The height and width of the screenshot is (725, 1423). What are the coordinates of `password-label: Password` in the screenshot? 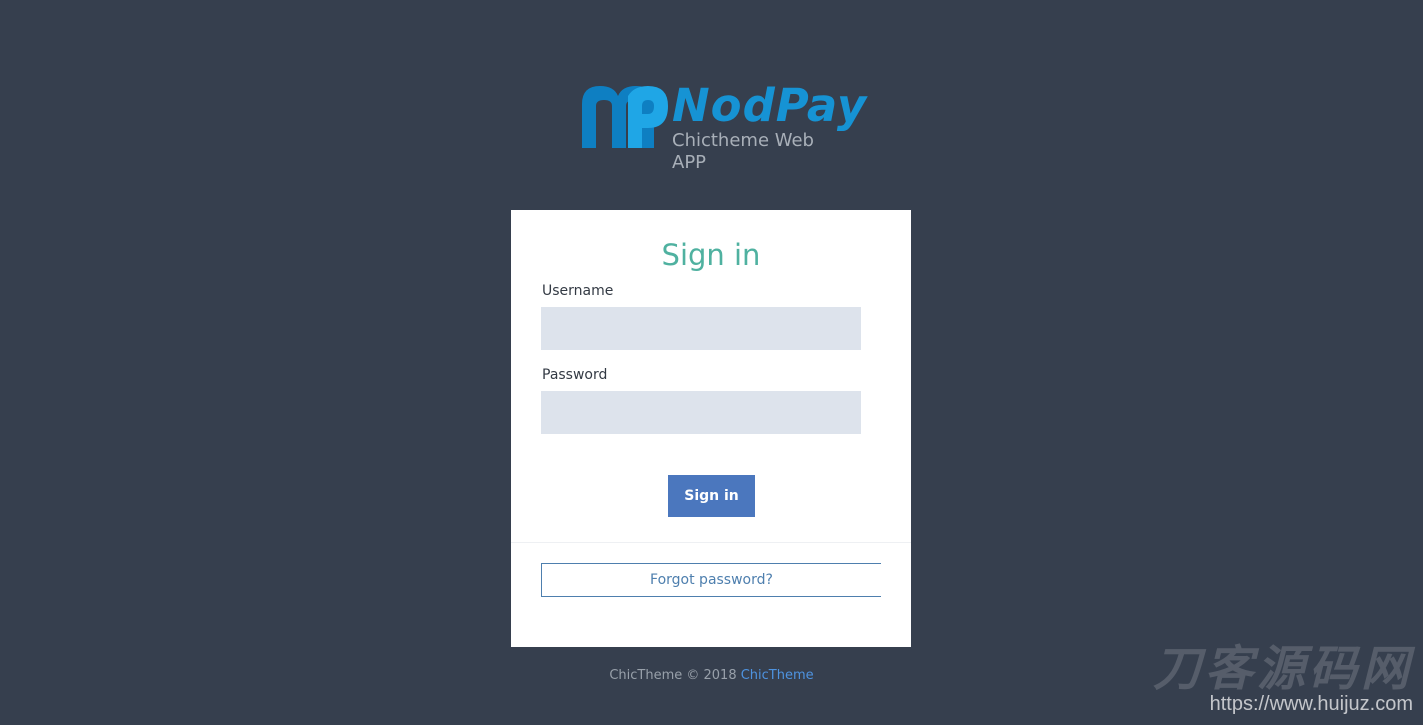 It's located at (575, 375).